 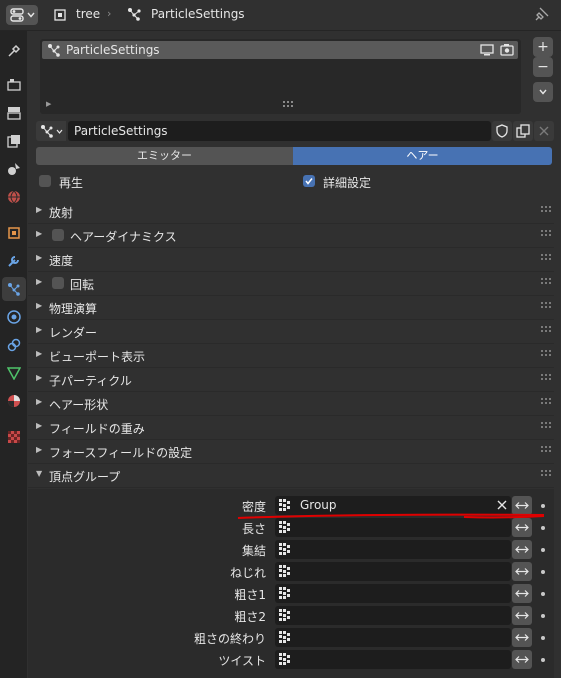 I want to click on data-icon, so click(x=14, y=373).